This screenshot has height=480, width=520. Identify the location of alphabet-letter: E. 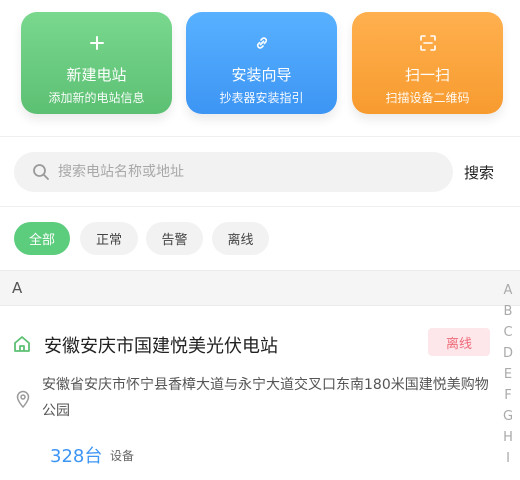
(508, 374).